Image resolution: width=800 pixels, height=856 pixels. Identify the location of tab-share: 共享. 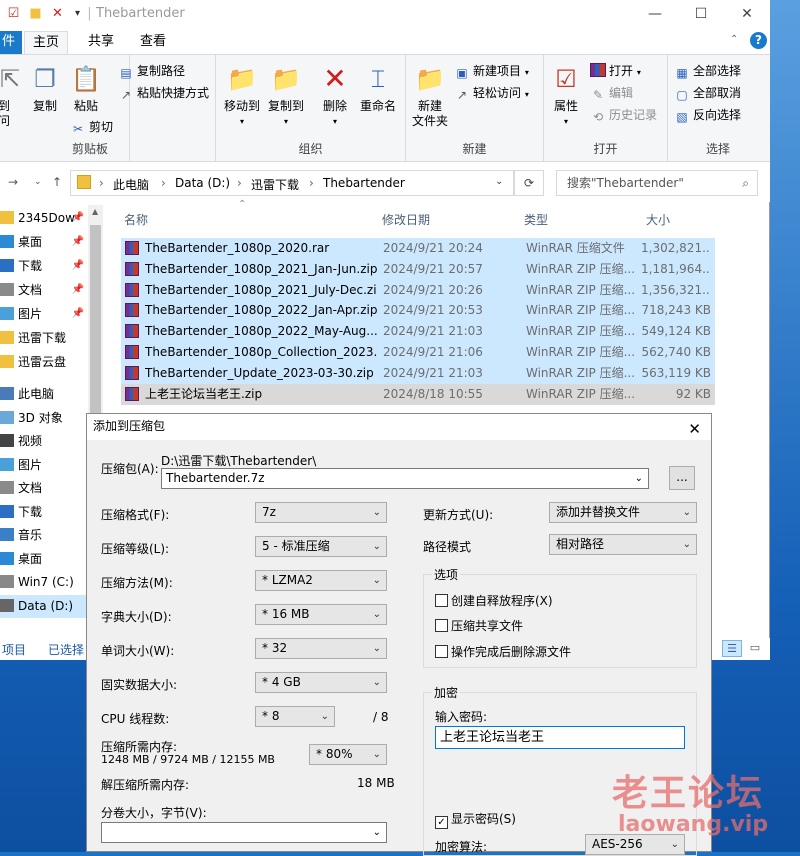
(101, 42).